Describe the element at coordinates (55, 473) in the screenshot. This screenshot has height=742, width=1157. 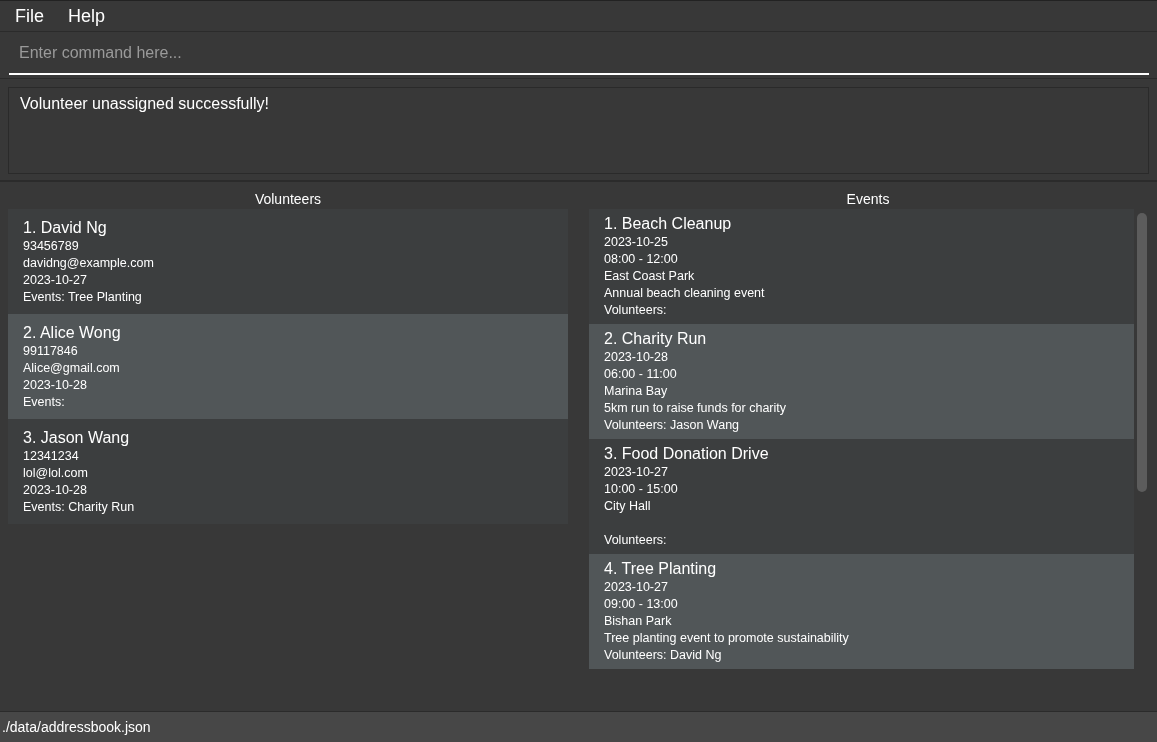
I see `email-address: lol@lol.com` at that location.